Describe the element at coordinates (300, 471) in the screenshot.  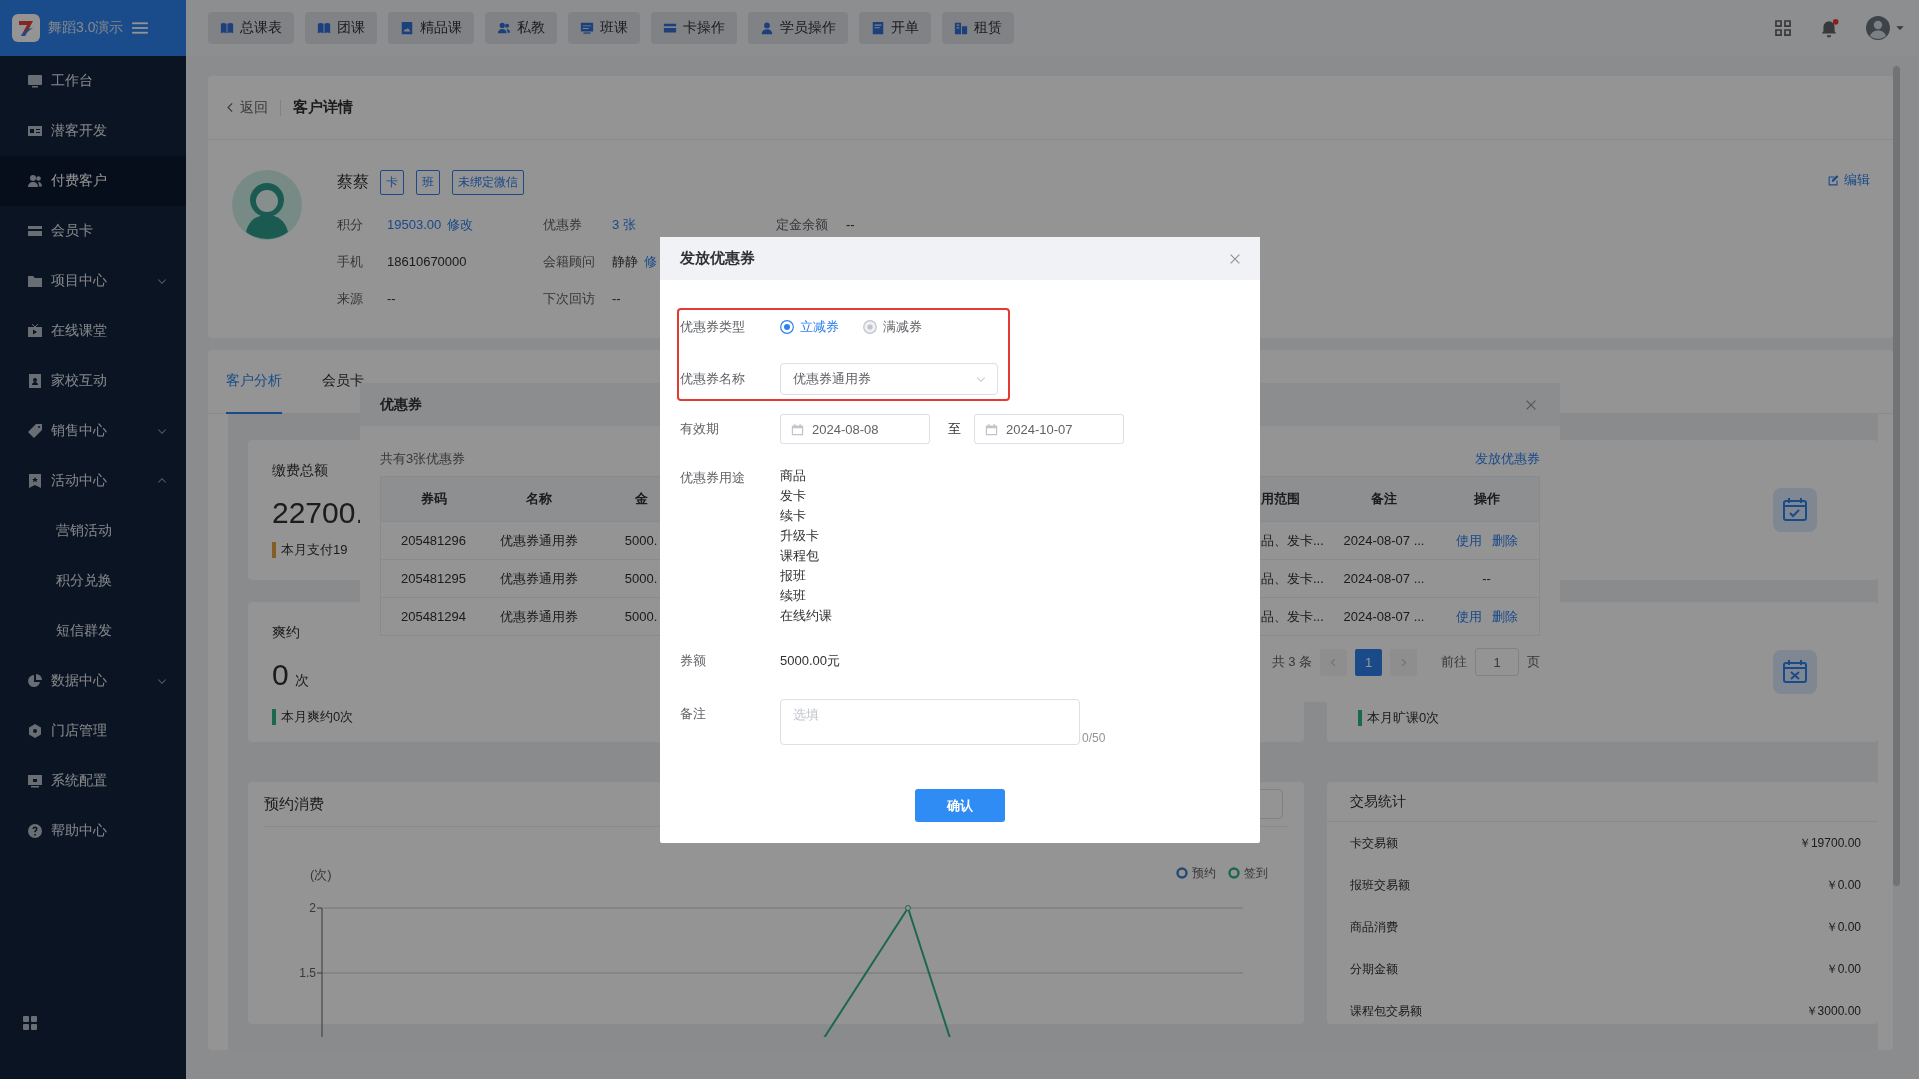
I see `stat-title: 缴费总额` at that location.